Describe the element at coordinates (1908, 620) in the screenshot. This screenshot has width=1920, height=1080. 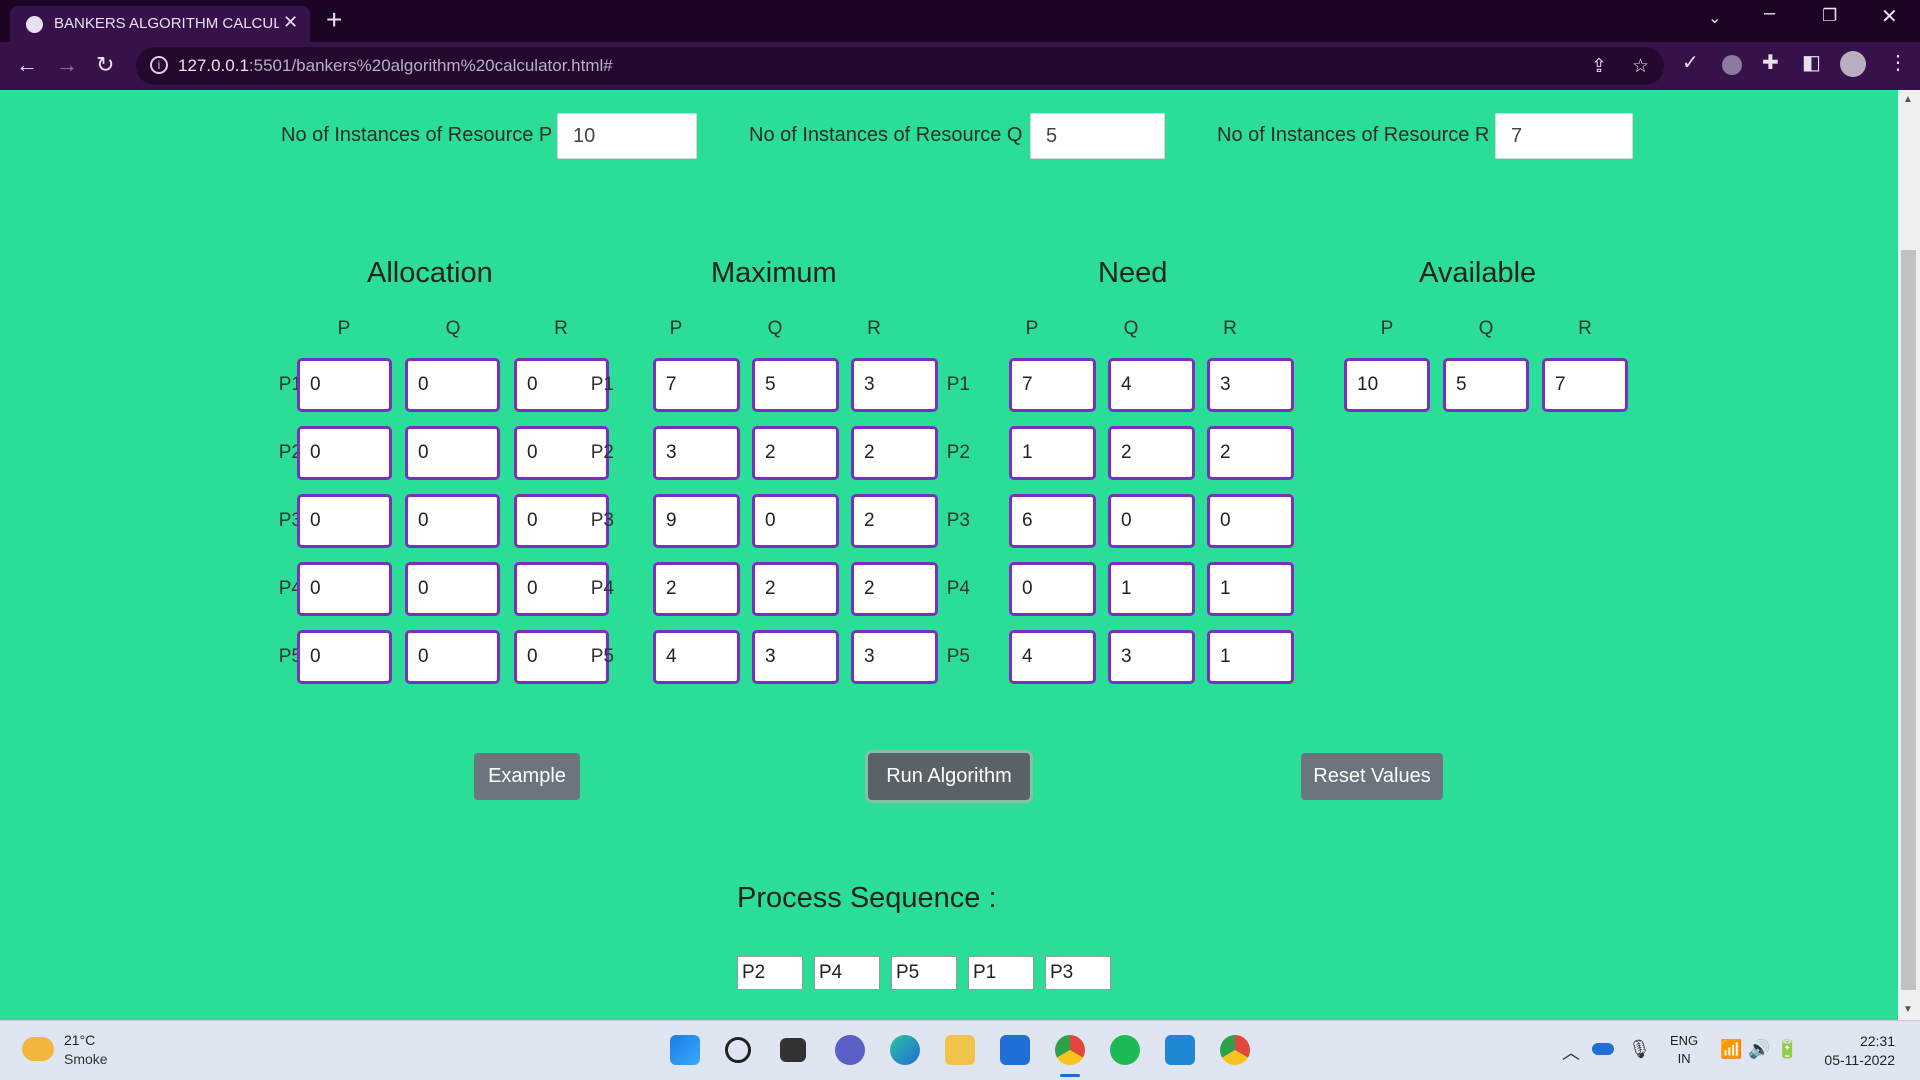
I see `scrollbar-thumb` at that location.